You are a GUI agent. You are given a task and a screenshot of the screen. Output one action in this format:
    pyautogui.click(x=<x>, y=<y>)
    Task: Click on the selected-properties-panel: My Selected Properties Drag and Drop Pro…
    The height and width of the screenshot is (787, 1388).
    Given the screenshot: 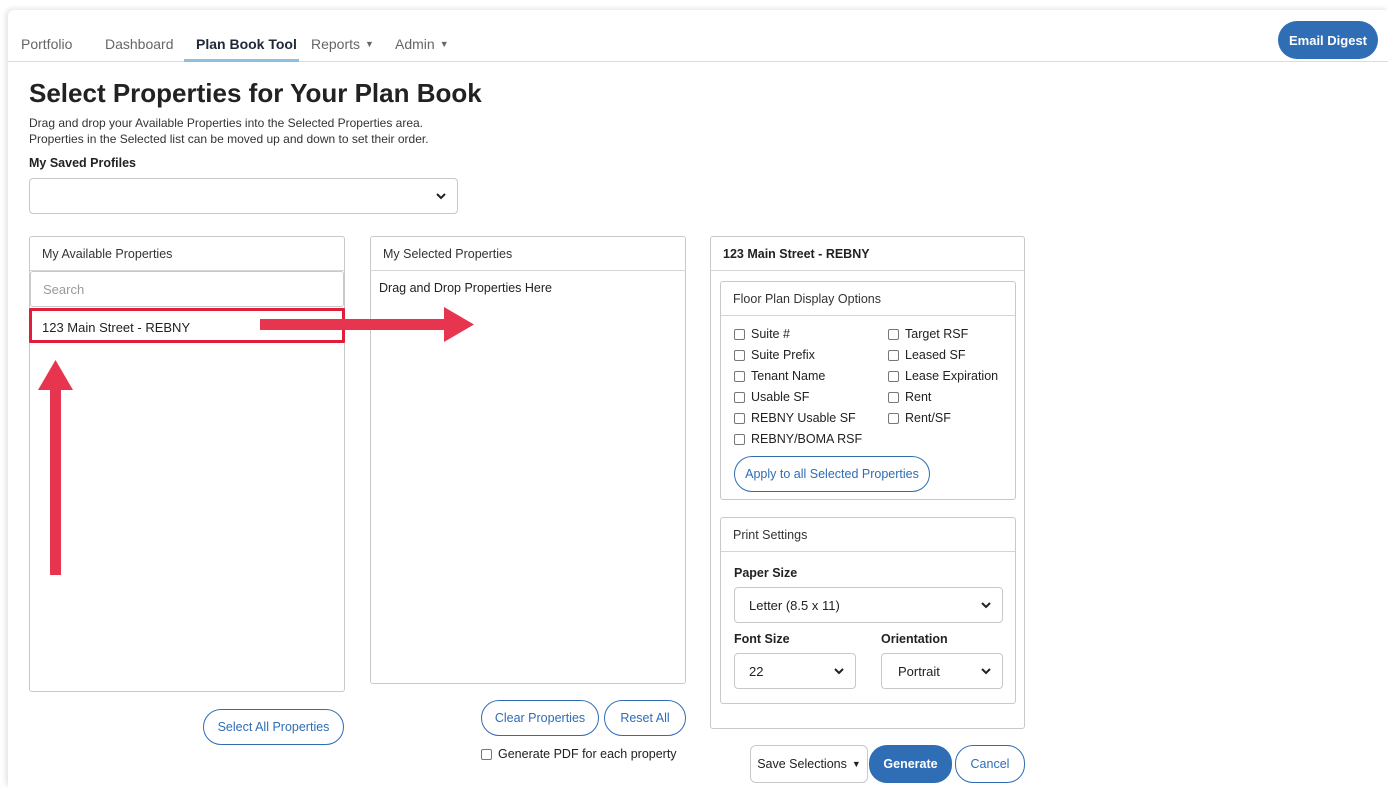 What is the action you would take?
    pyautogui.click(x=528, y=460)
    